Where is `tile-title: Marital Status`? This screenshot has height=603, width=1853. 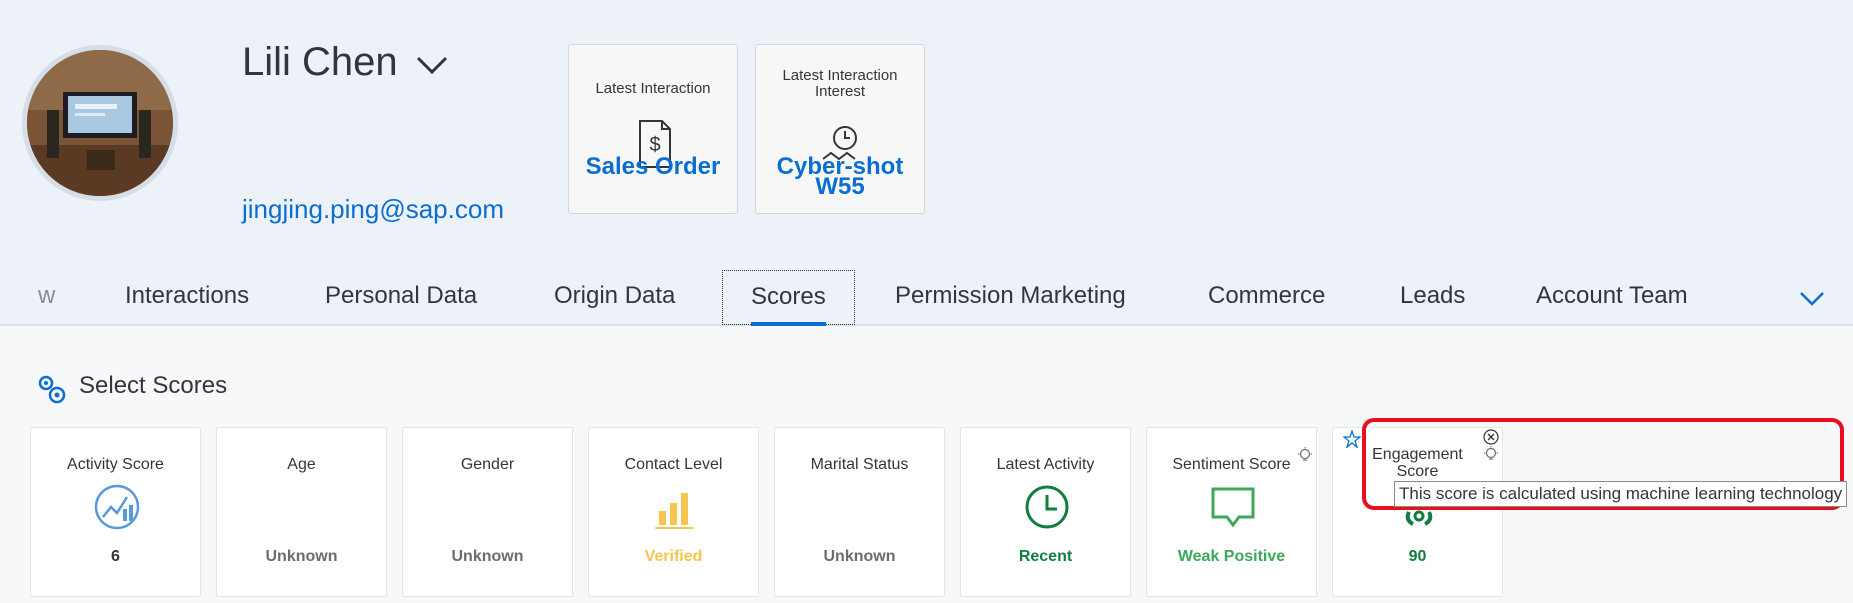 tile-title: Marital Status is located at coordinates (859, 464).